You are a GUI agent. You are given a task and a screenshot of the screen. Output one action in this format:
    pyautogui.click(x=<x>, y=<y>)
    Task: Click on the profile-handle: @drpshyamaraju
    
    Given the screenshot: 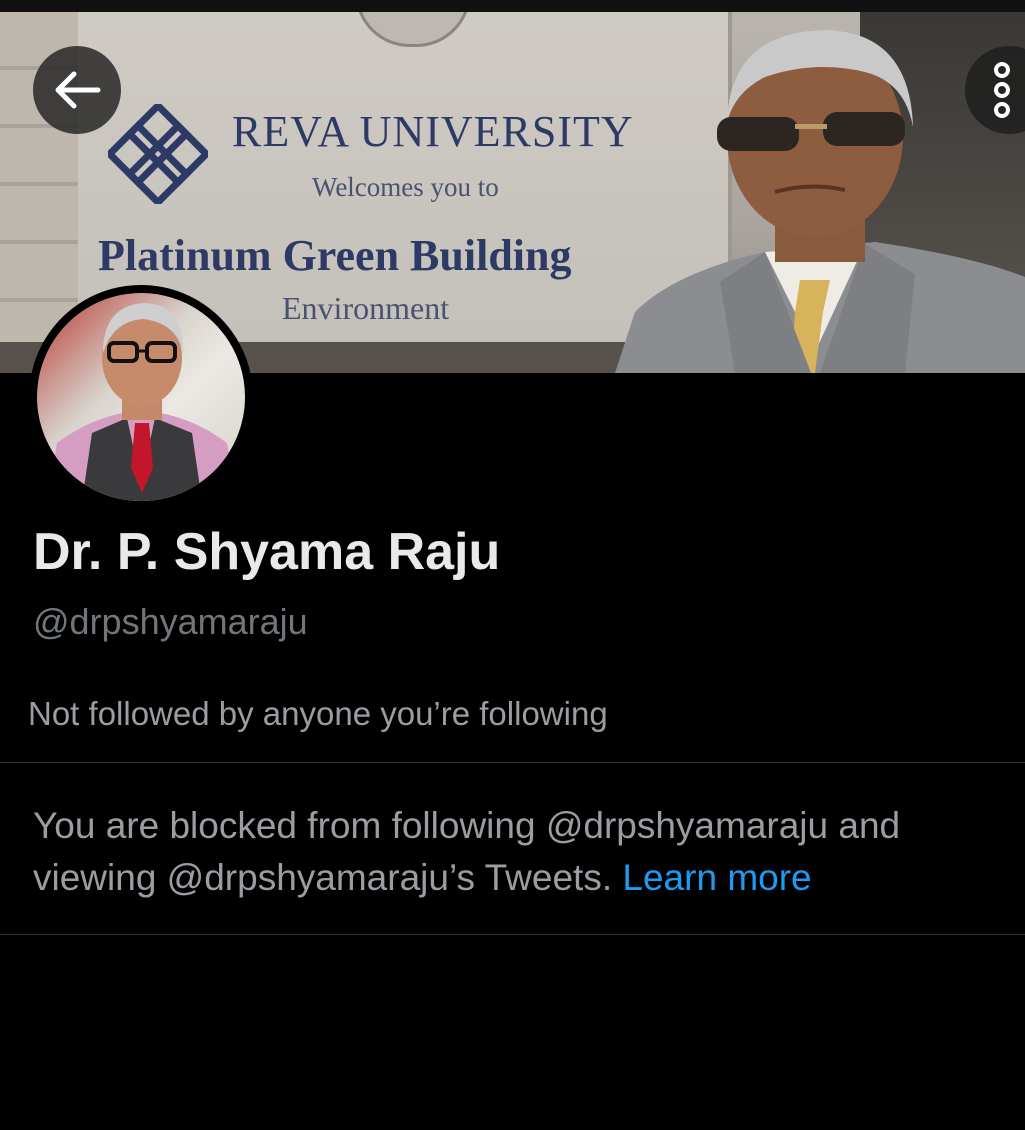 What is the action you would take?
    pyautogui.click(x=170, y=621)
    